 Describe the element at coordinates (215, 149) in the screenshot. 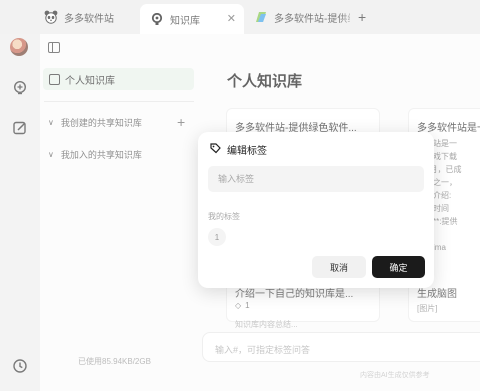

I see `tag-icon` at that location.